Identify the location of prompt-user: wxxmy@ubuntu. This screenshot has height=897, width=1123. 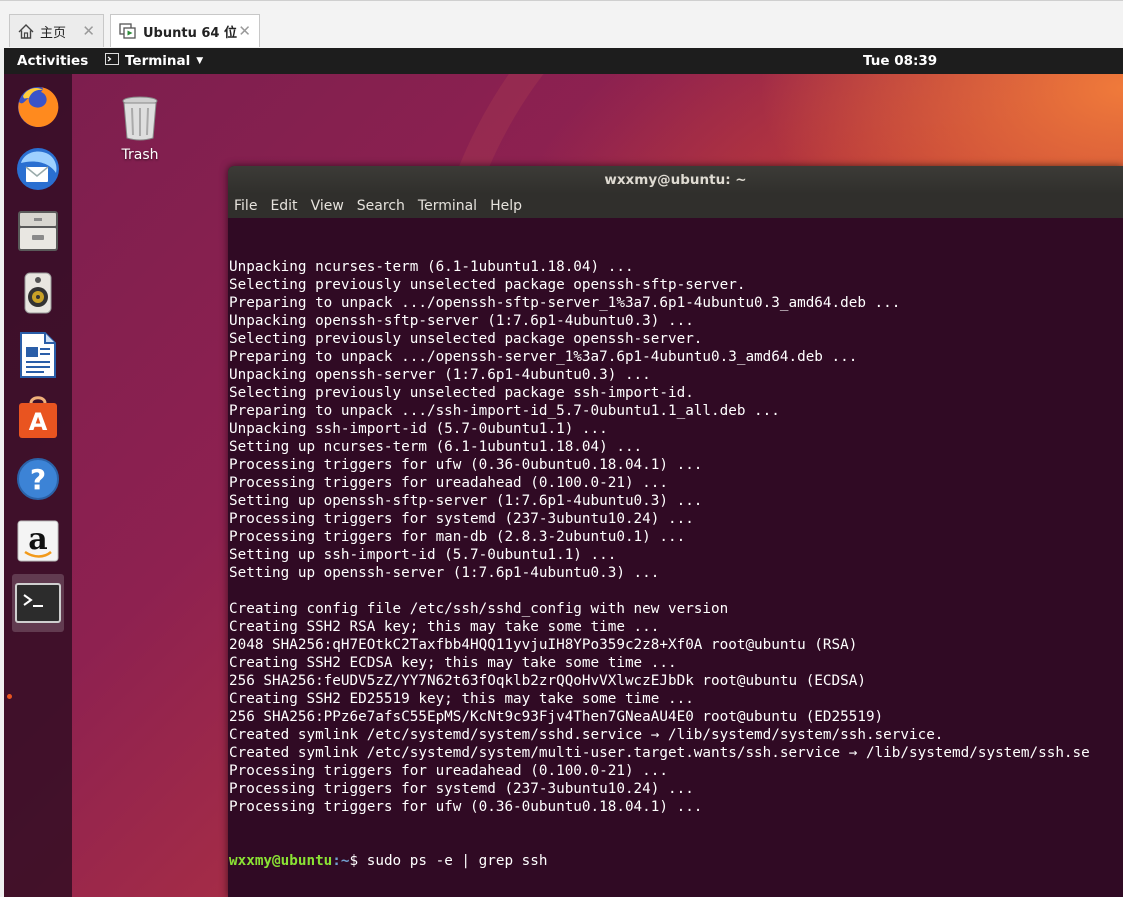
(281, 861).